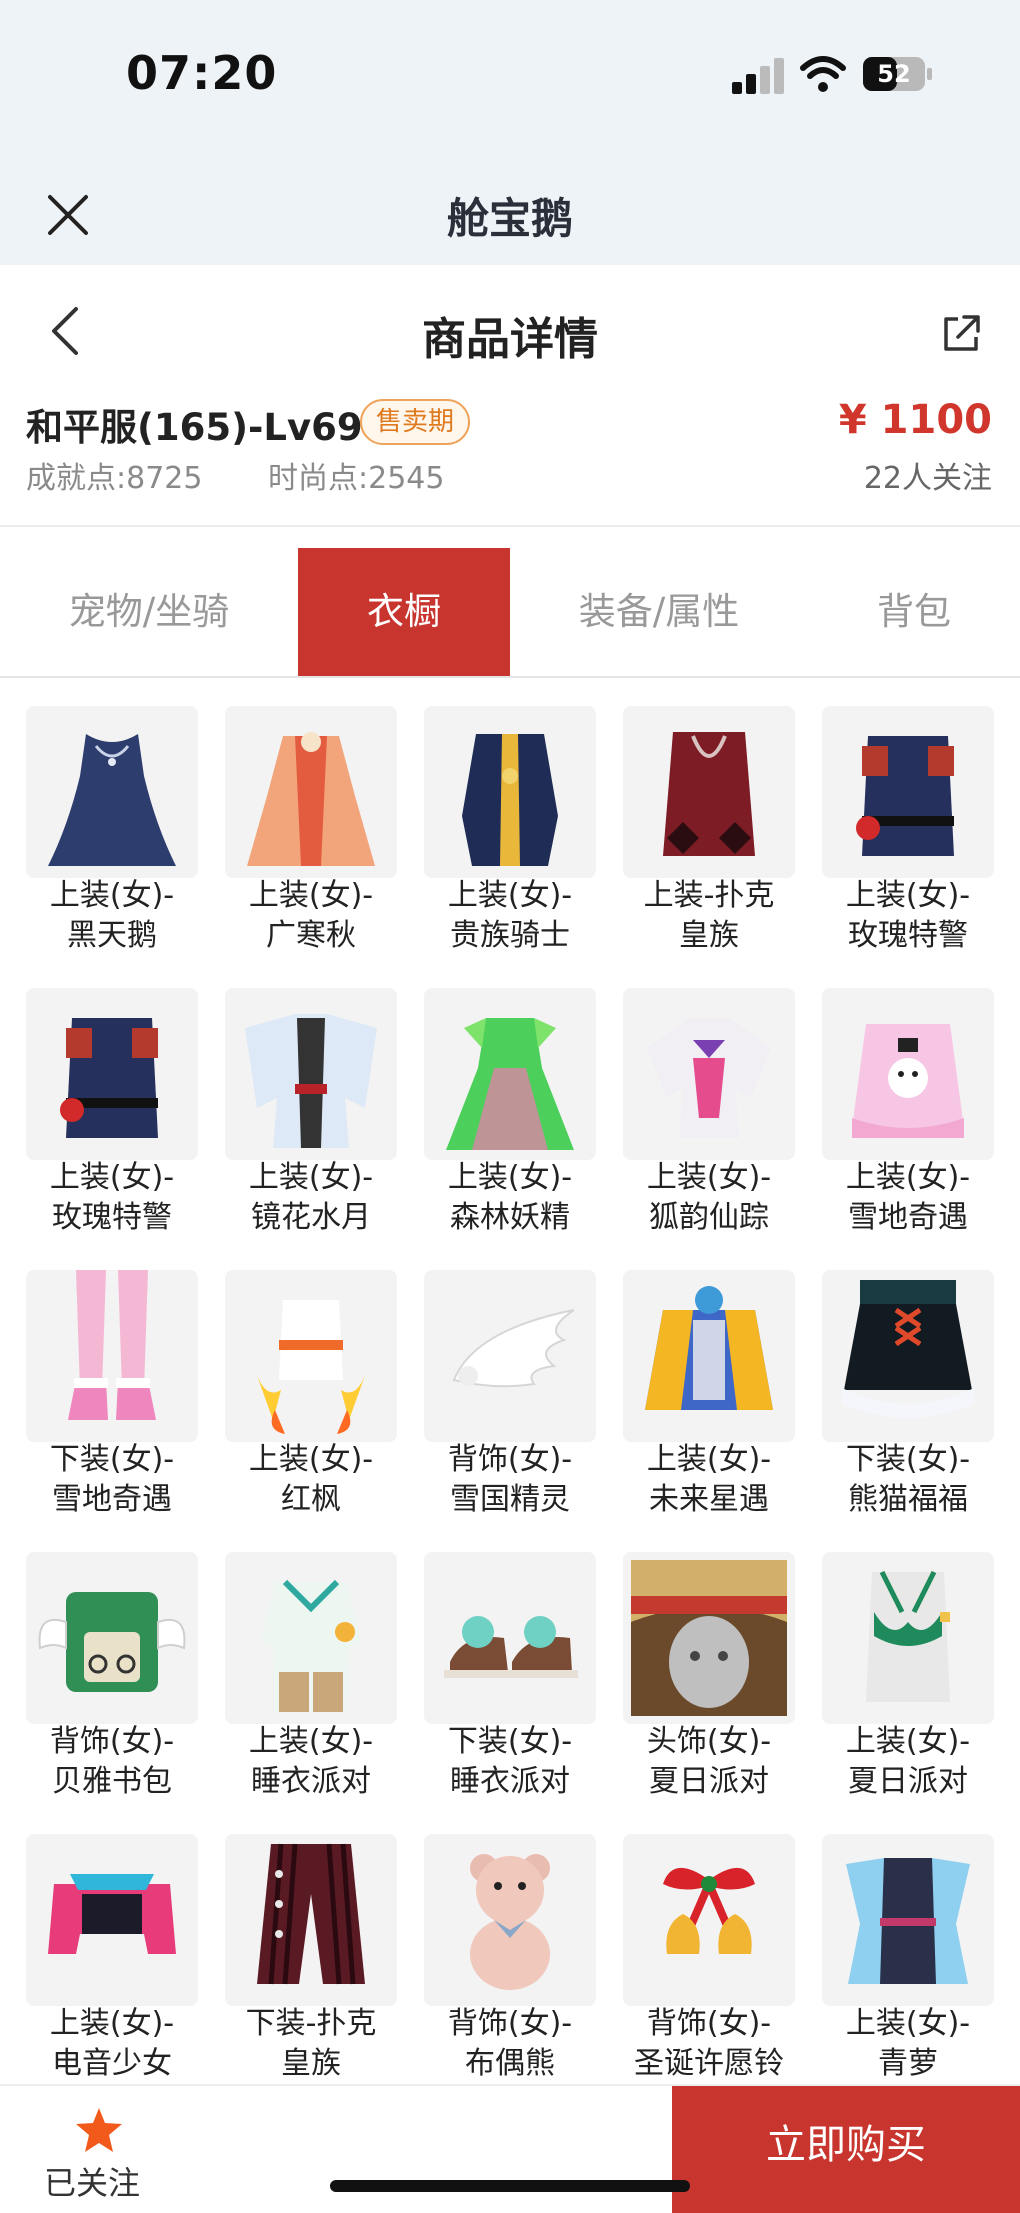 The image size is (1020, 2213). What do you see at coordinates (510, 1356) in the screenshot?
I see `white-wing-icon` at bounding box center [510, 1356].